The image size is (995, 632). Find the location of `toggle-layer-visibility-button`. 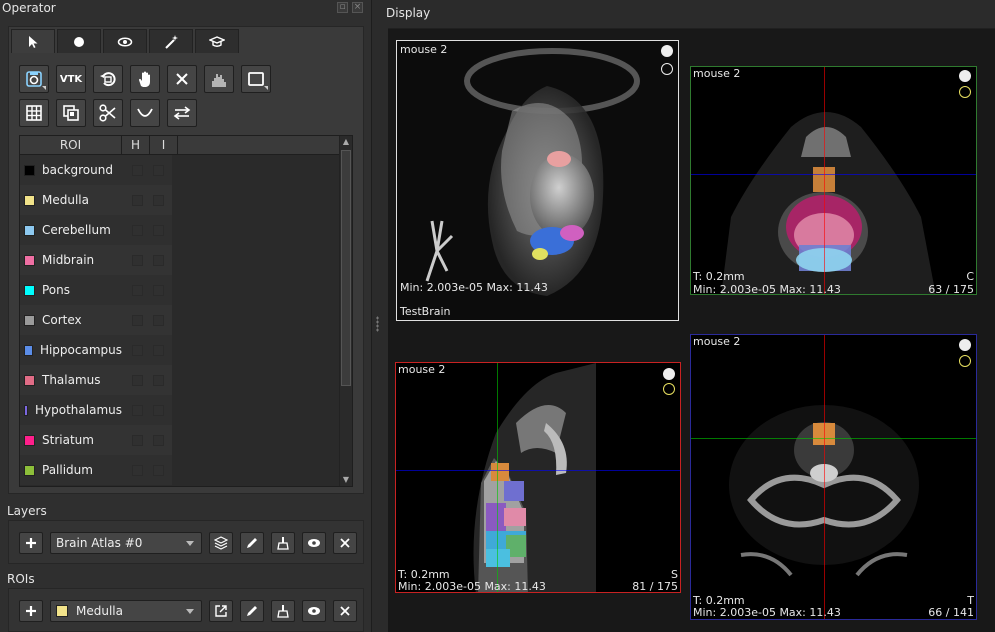

toggle-layer-visibility-button is located at coordinates (314, 543).